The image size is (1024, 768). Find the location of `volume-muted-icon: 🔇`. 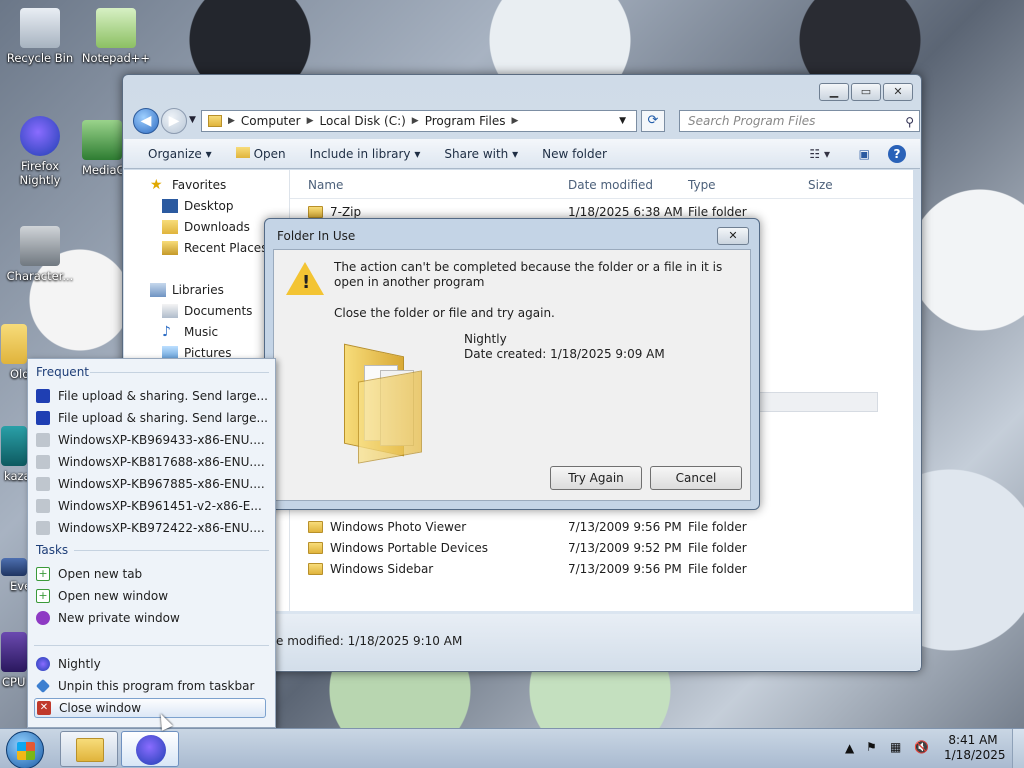

volume-muted-icon: 🔇 is located at coordinates (921, 747).